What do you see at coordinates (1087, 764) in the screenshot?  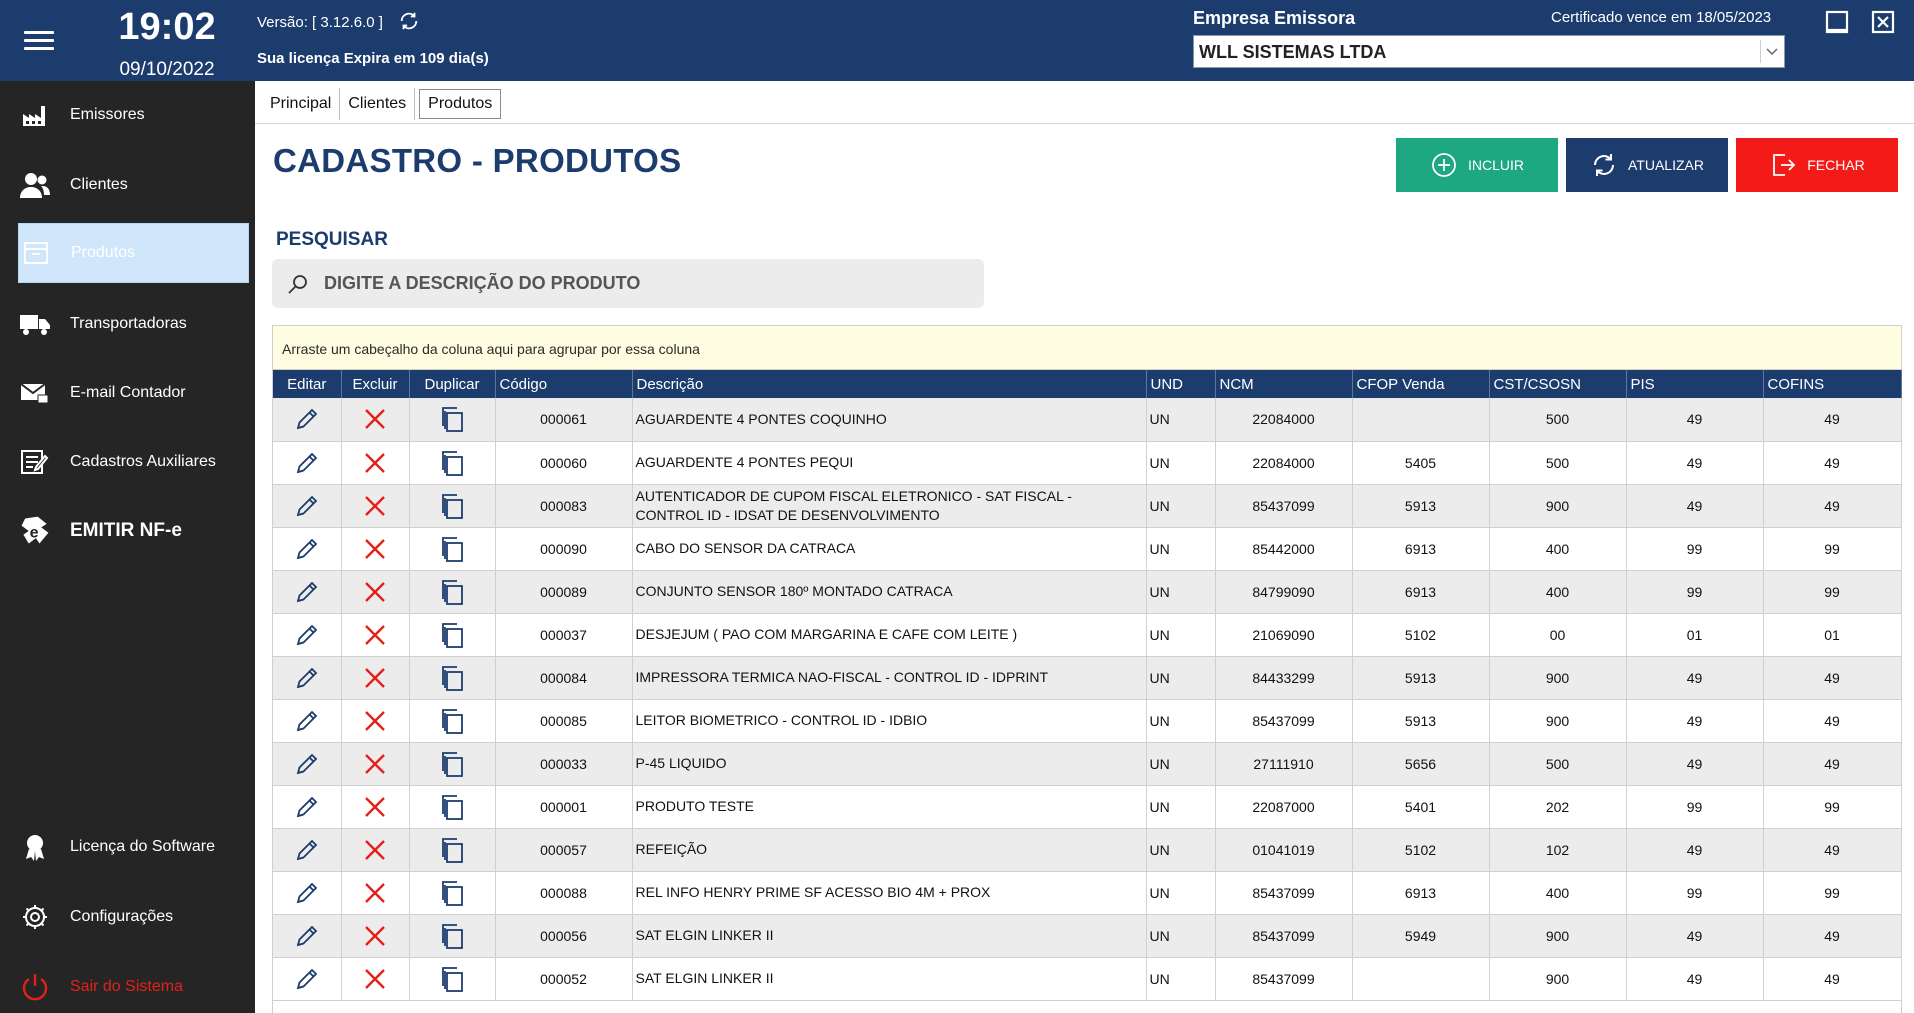 I see `table-row: 000033 P-45 LIQUIDO UN 27111910 5656 500 49 49` at bounding box center [1087, 764].